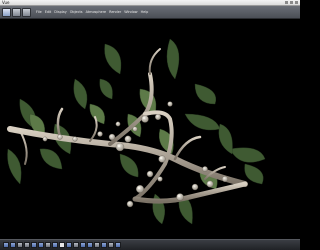  Describe the element at coordinates (48, 12) in the screenshot. I see `menu-edit: Edit` at that location.